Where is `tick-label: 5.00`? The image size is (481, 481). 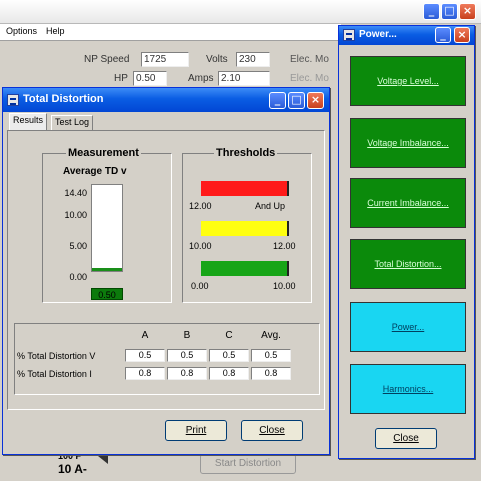 tick-label: 5.00 is located at coordinates (78, 246).